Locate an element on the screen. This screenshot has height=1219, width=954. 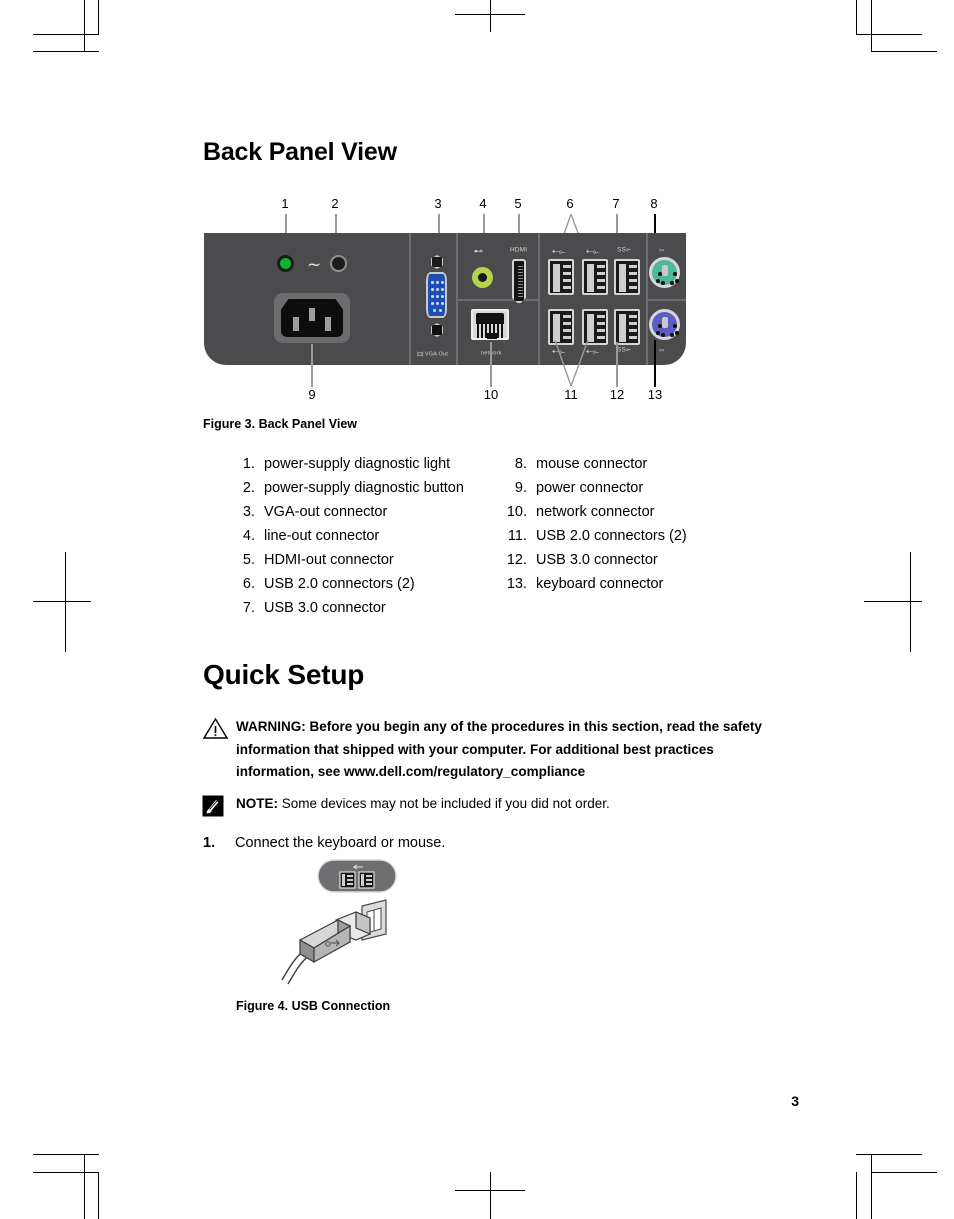
page-title-back-panel: Back Panel View is located at coordinates (300, 152).